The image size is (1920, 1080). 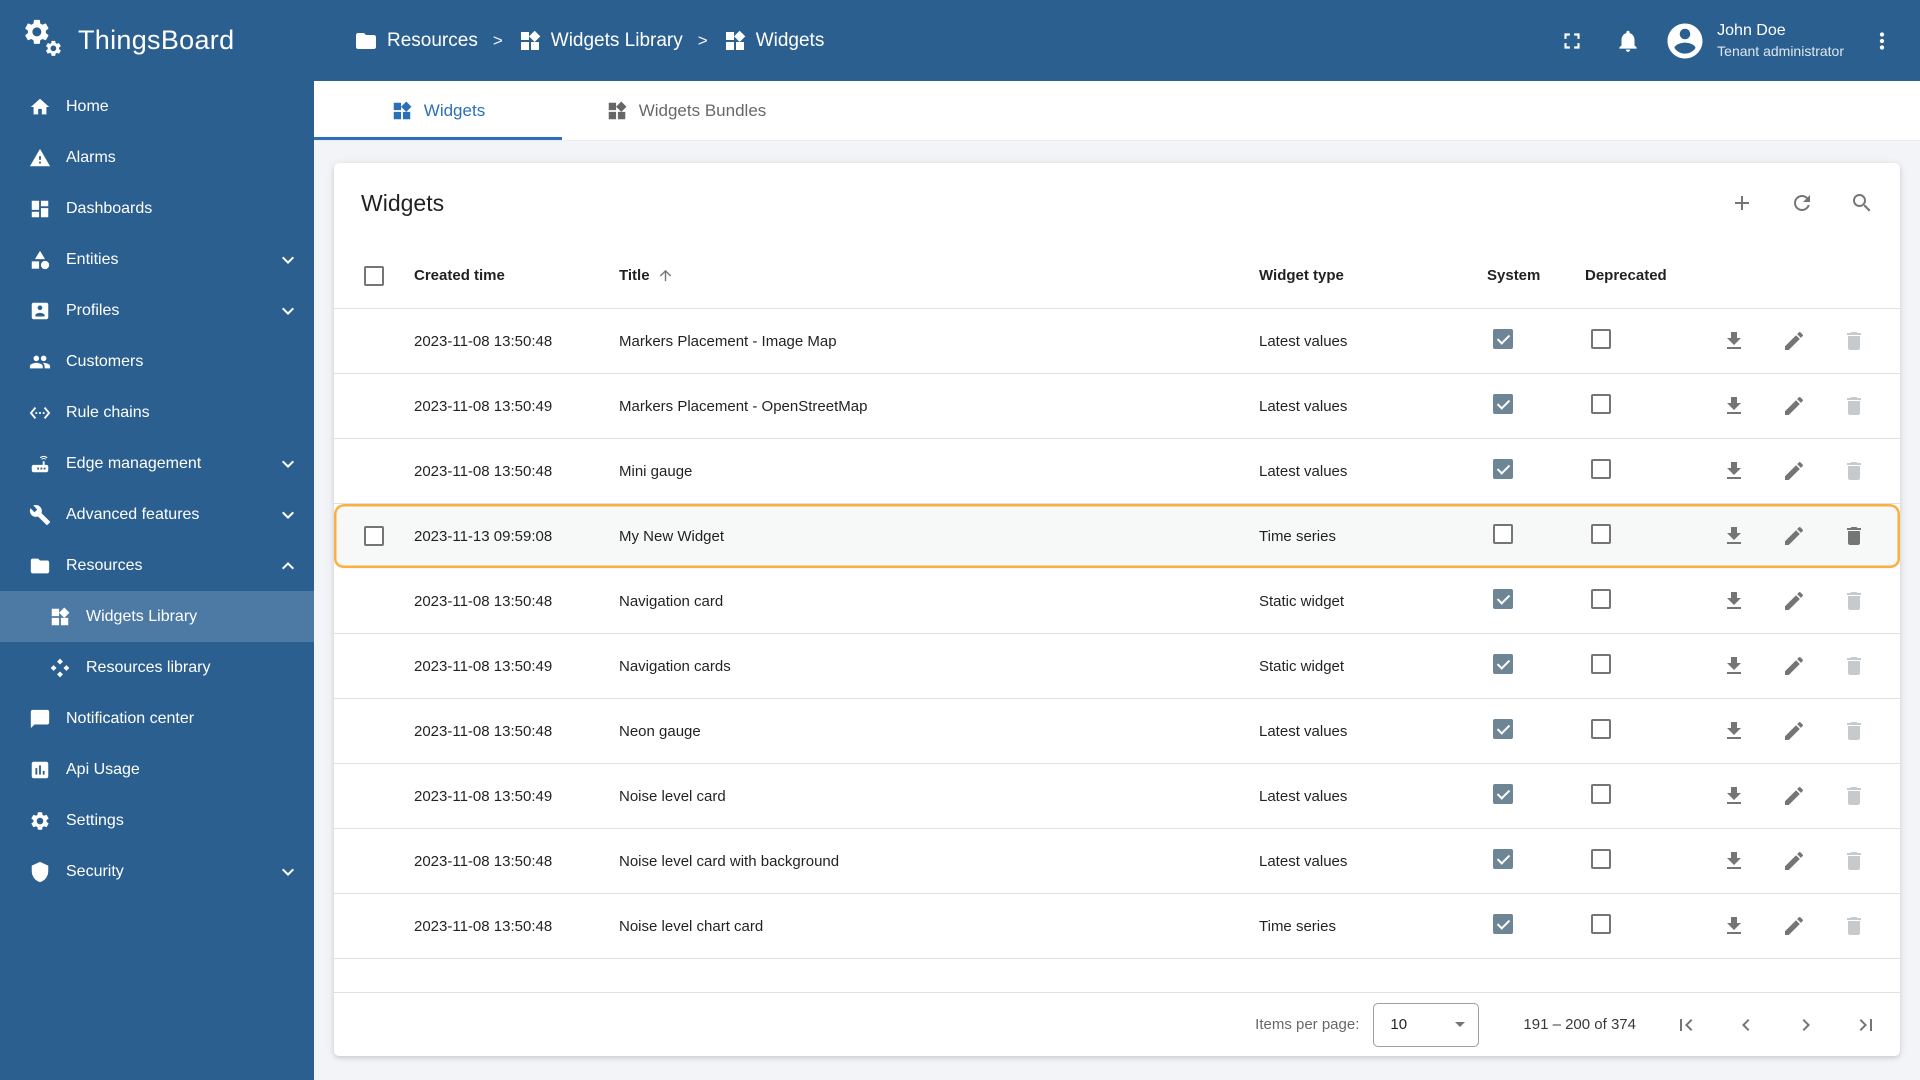 What do you see at coordinates (157, 820) in the screenshot?
I see `sidebar-item-settings: Settings` at bounding box center [157, 820].